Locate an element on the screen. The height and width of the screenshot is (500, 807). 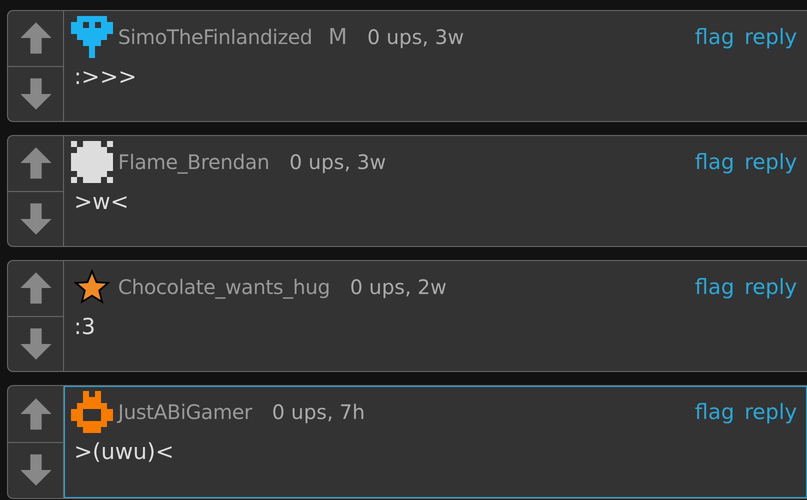
user-mark-label: M is located at coordinates (338, 37).